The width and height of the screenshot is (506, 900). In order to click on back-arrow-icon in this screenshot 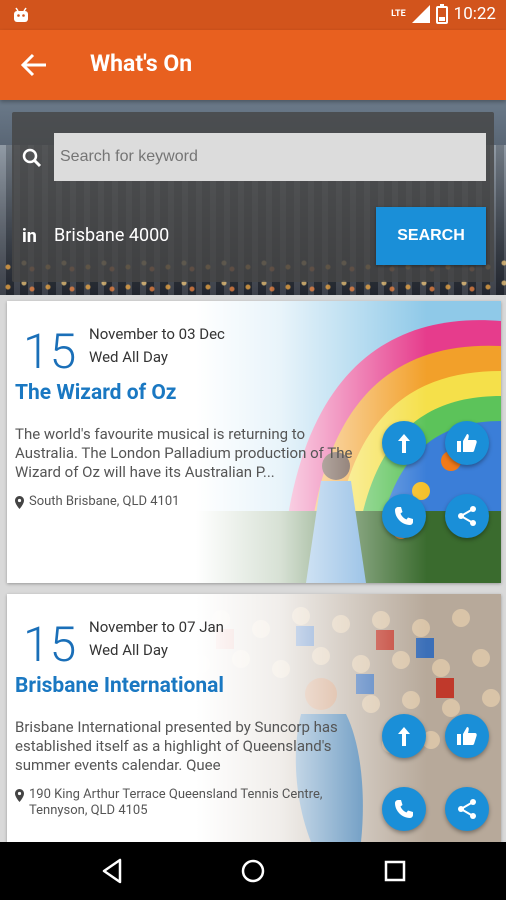, I will do `click(34, 65)`.